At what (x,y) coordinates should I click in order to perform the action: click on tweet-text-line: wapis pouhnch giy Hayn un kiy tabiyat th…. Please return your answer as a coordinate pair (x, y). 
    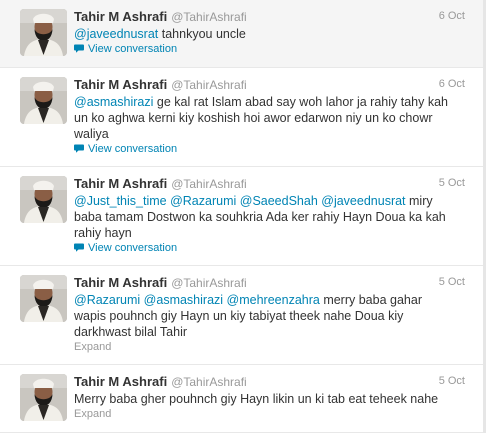
    Looking at the image, I should click on (274, 316).